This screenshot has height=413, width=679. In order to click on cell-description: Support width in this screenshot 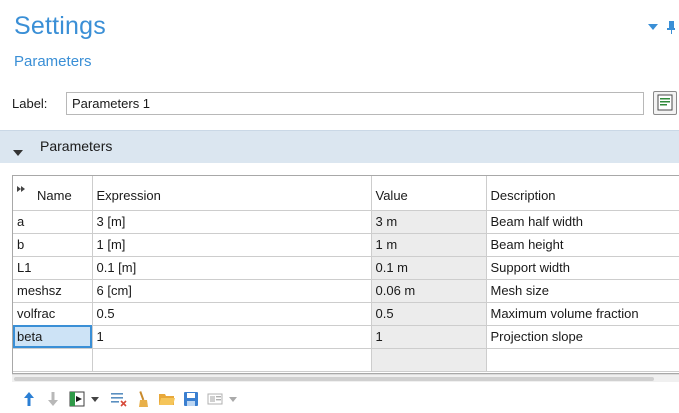, I will do `click(582, 268)`.